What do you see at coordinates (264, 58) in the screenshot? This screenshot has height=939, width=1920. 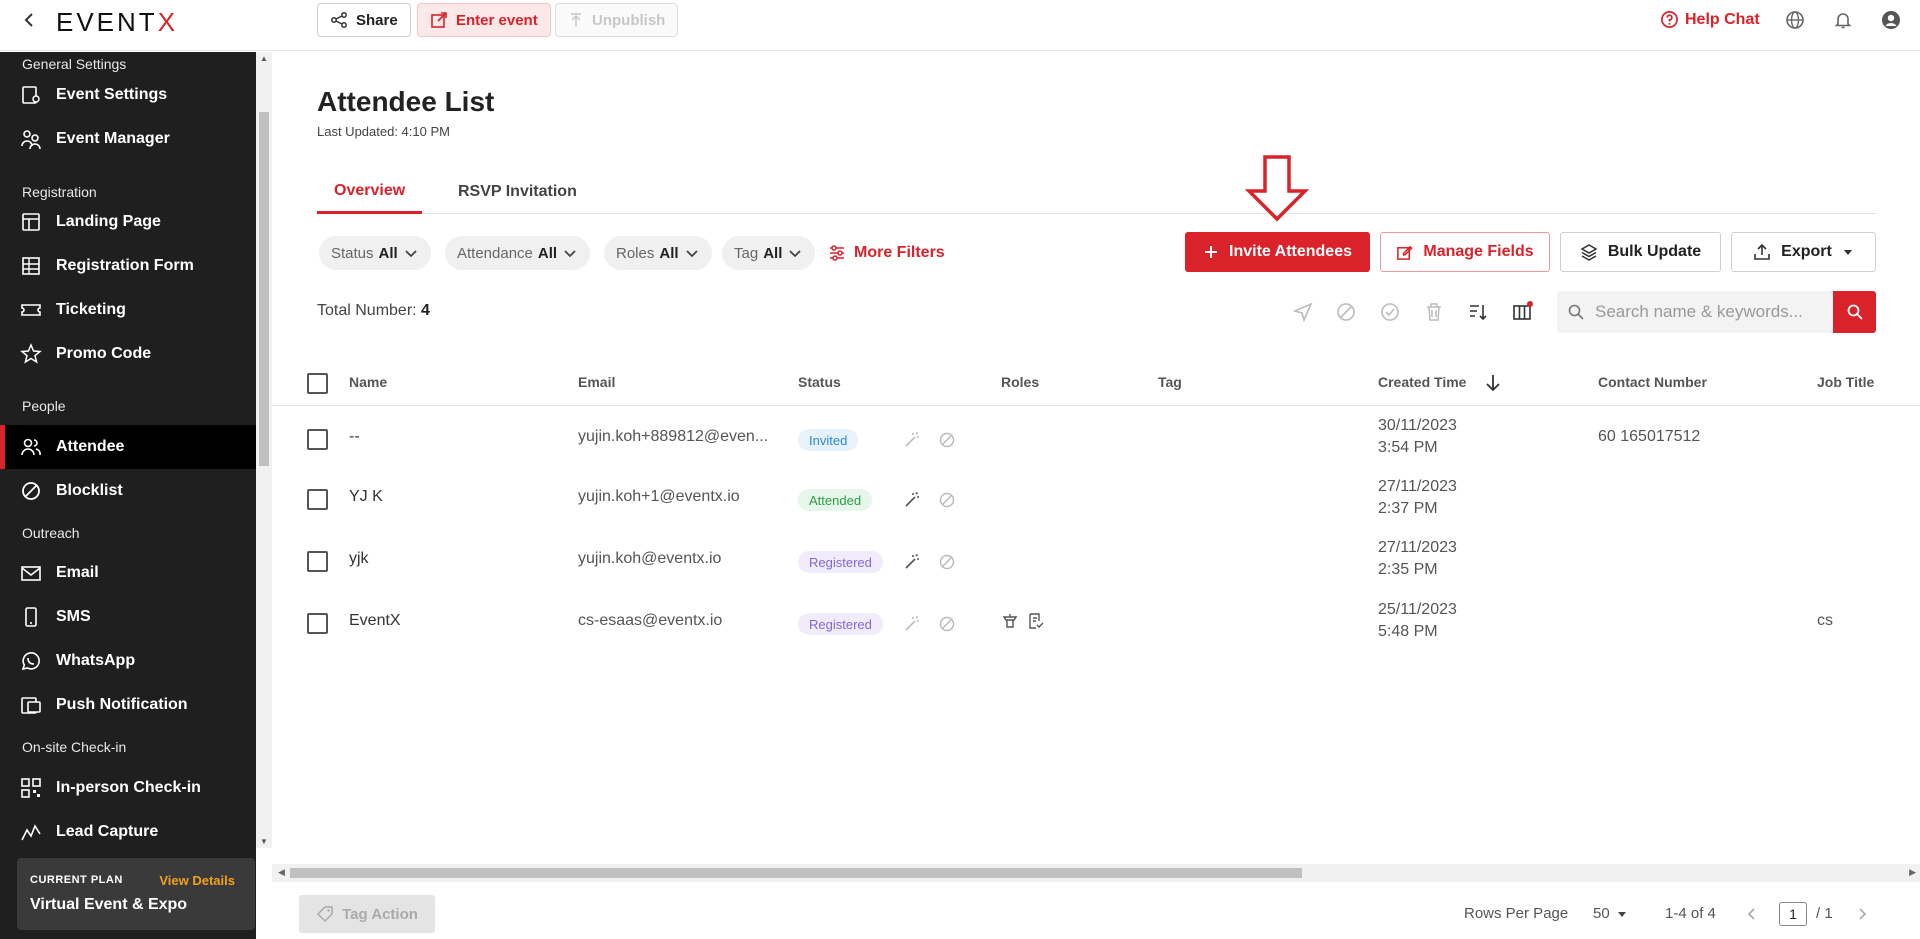 I see `scroll-up-arrow: ▲` at bounding box center [264, 58].